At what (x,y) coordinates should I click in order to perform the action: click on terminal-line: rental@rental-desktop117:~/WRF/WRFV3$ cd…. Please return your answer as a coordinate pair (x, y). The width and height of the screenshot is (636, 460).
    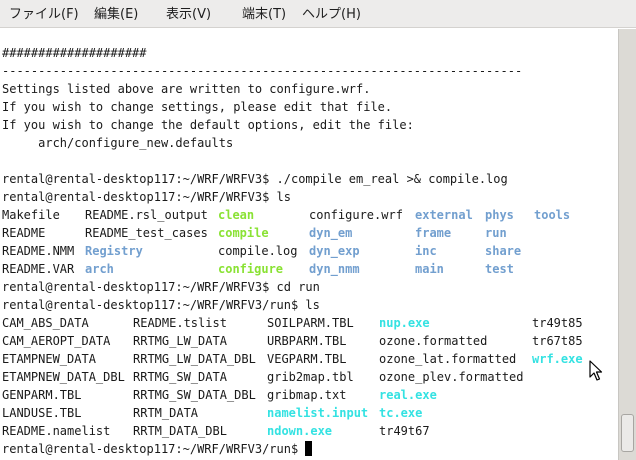
    Looking at the image, I should click on (161, 287).